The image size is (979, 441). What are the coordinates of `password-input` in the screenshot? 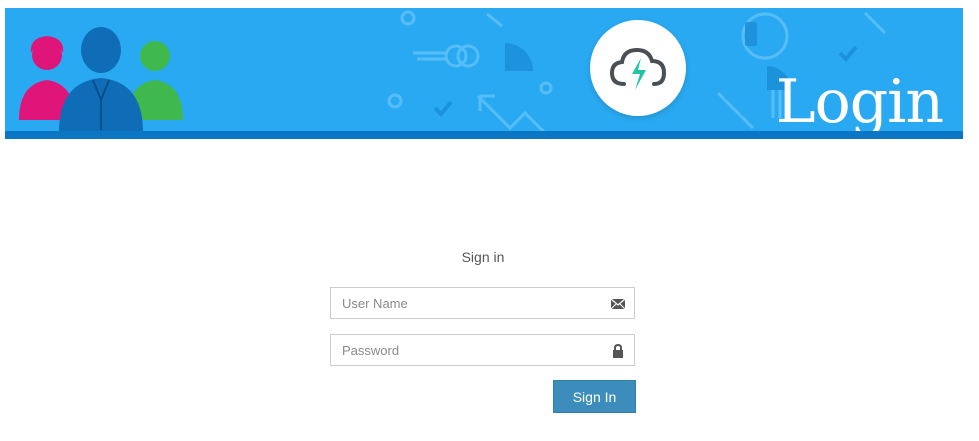 It's located at (482, 350).